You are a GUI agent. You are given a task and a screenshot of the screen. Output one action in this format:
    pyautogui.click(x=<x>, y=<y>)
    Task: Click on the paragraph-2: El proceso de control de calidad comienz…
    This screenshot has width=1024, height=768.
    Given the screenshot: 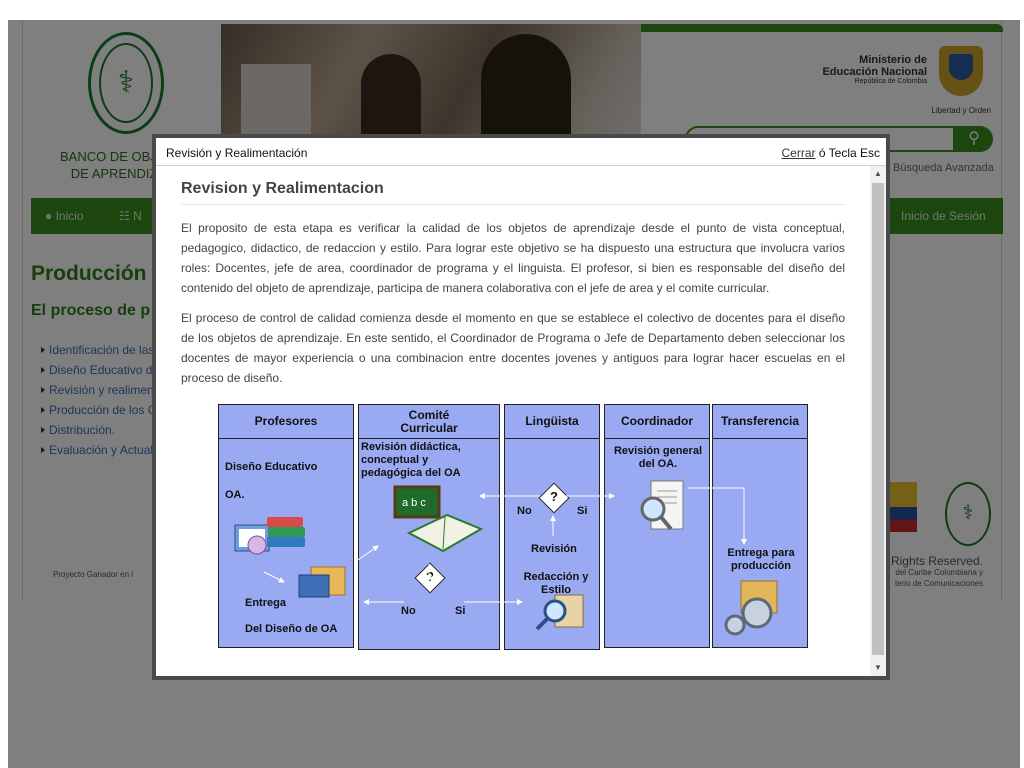 What is the action you would take?
    pyautogui.click(x=513, y=348)
    